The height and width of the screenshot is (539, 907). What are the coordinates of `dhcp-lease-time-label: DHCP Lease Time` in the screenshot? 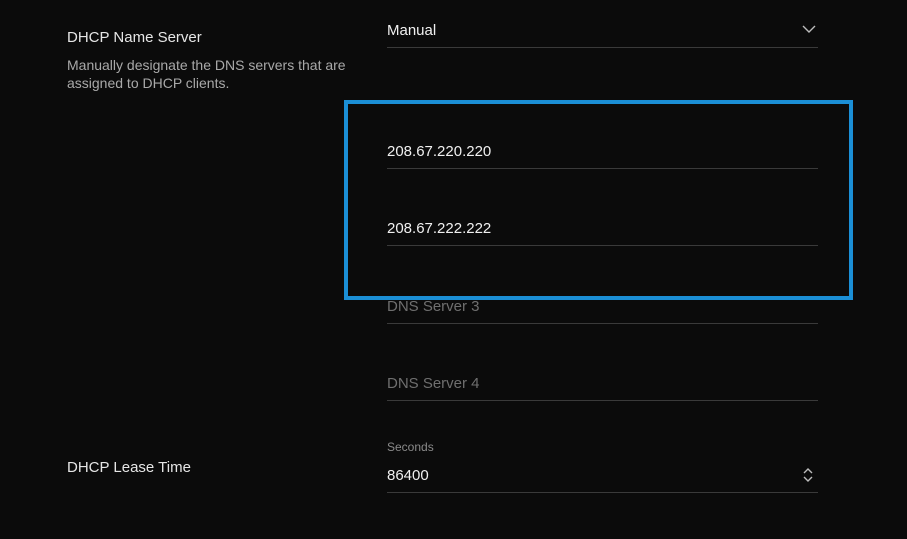 It's located at (129, 467).